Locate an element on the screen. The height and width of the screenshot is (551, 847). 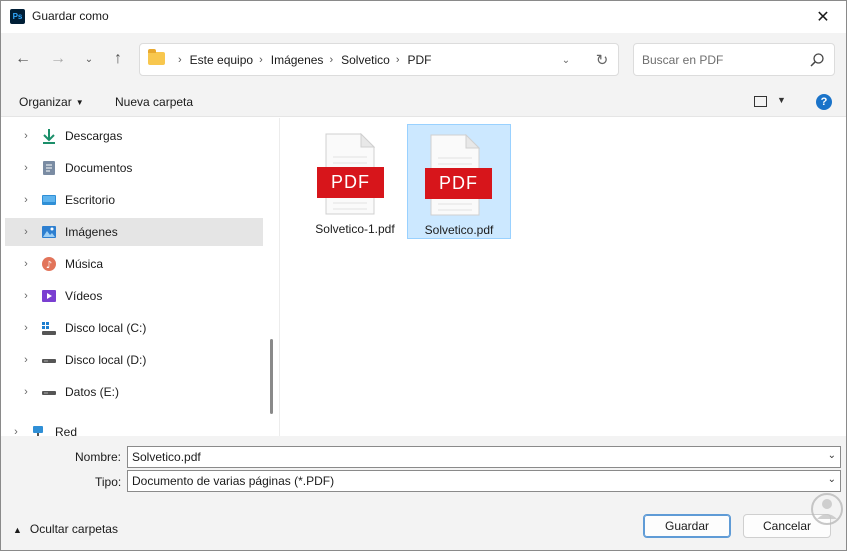
dialog-title: Guardar como is located at coordinates (70, 16).